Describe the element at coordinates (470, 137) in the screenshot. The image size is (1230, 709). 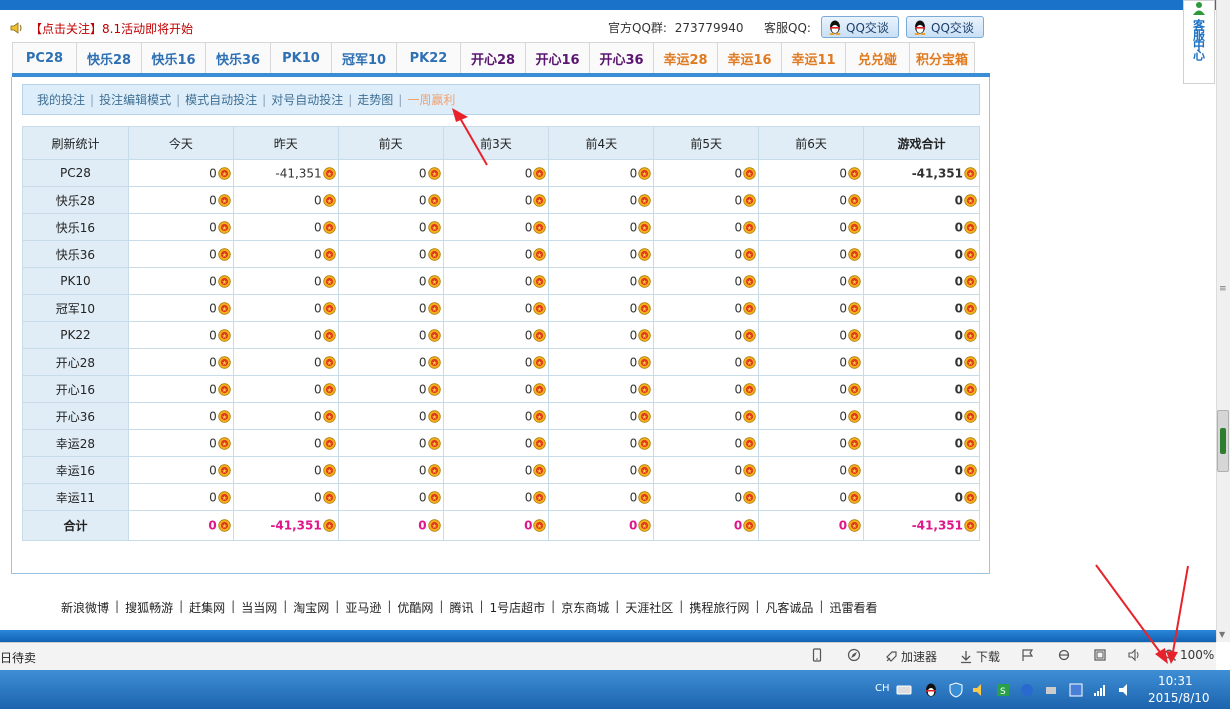
I see `arrow-to-weekly-profit` at that location.